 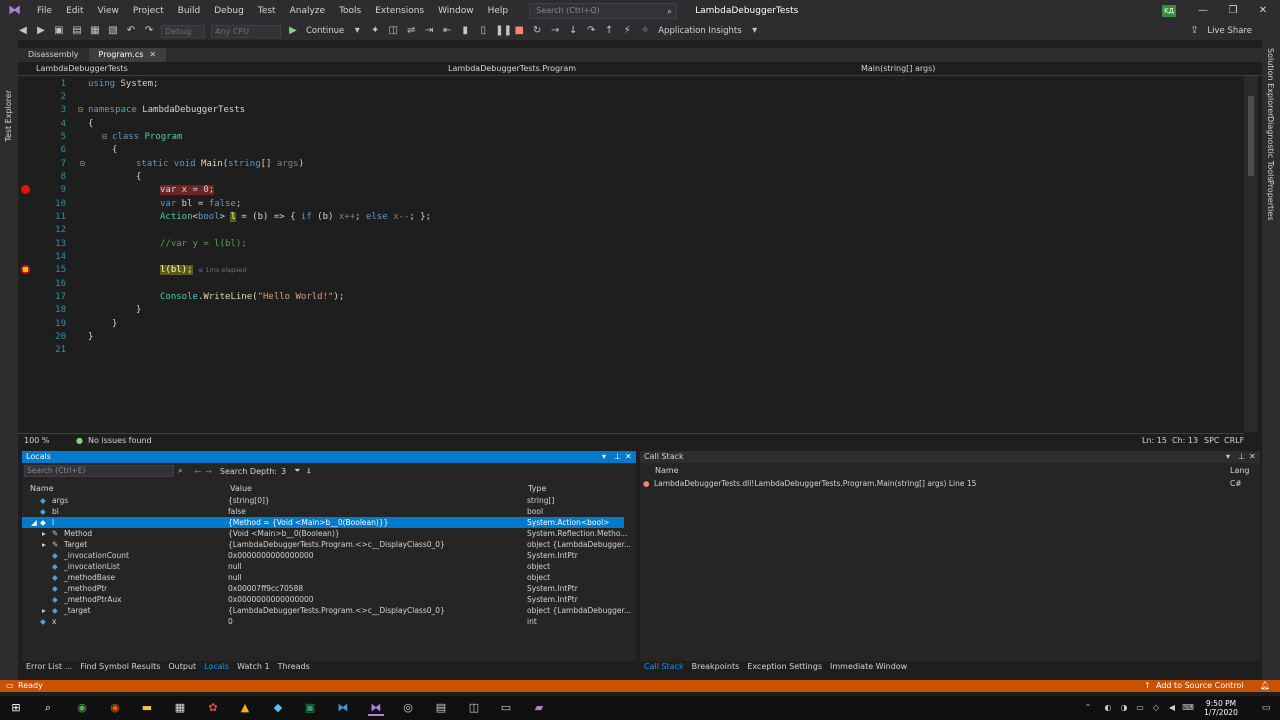 I want to click on line-ending-indicator: CRLF, so click(x=1234, y=440).